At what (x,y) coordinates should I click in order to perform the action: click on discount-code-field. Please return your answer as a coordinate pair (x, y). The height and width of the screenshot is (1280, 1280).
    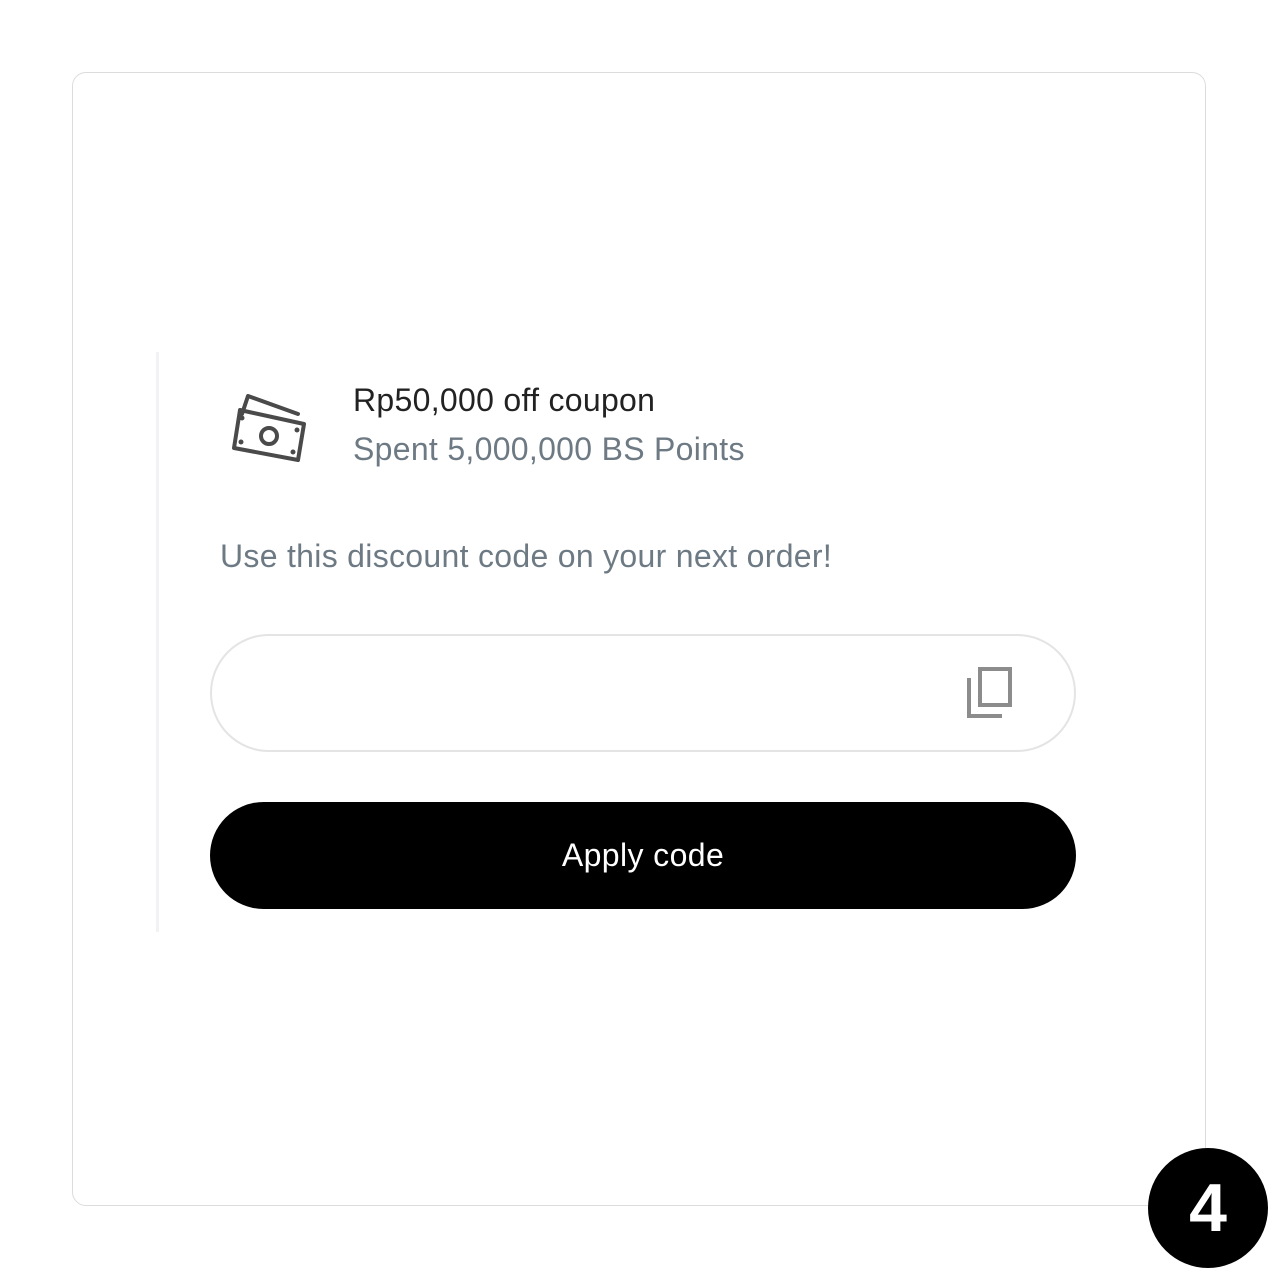
    Looking at the image, I should click on (643, 693).